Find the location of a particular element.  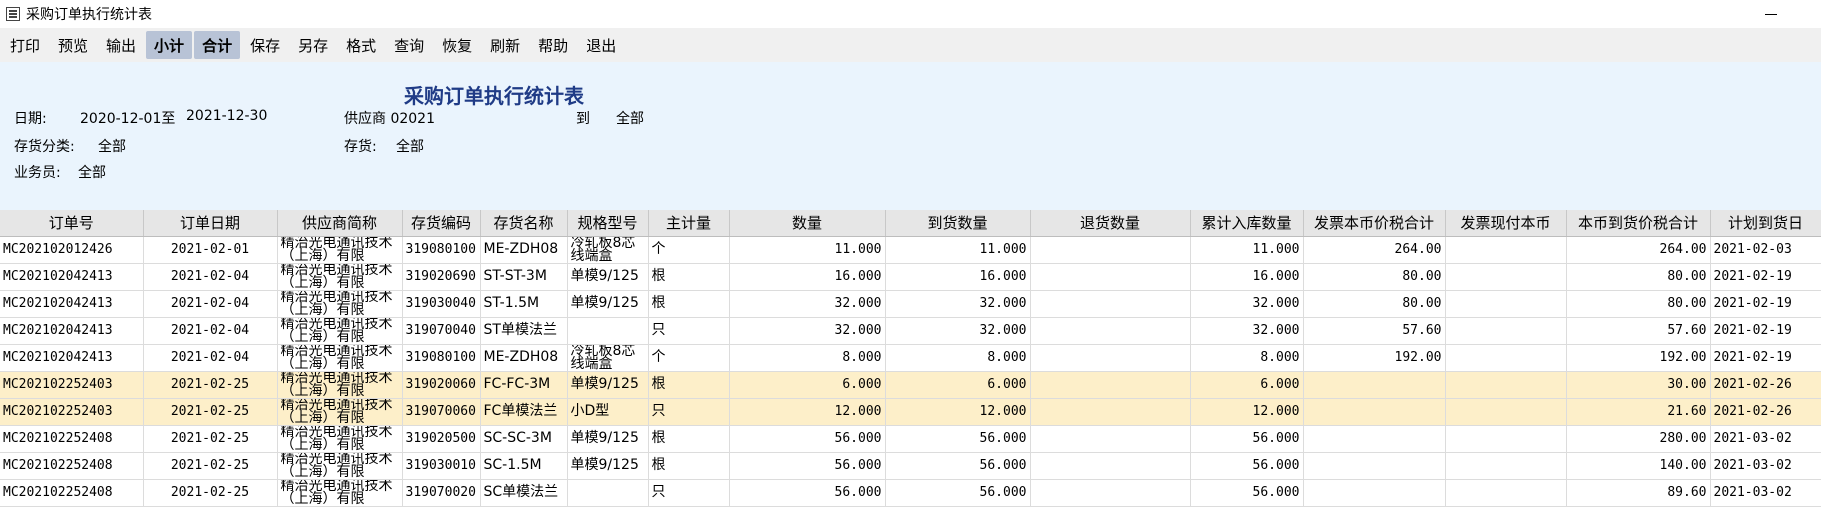

format-button: 格式 is located at coordinates (361, 45).